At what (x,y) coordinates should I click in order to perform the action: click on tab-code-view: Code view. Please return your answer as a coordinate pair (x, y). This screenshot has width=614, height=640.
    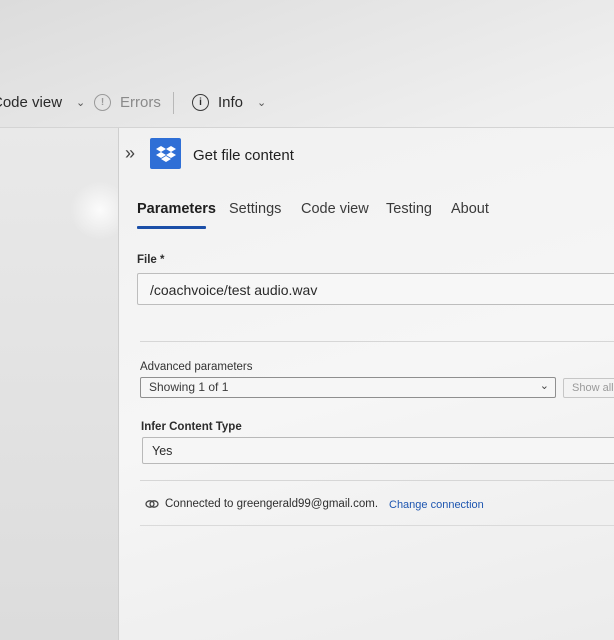
    Looking at the image, I should click on (335, 209).